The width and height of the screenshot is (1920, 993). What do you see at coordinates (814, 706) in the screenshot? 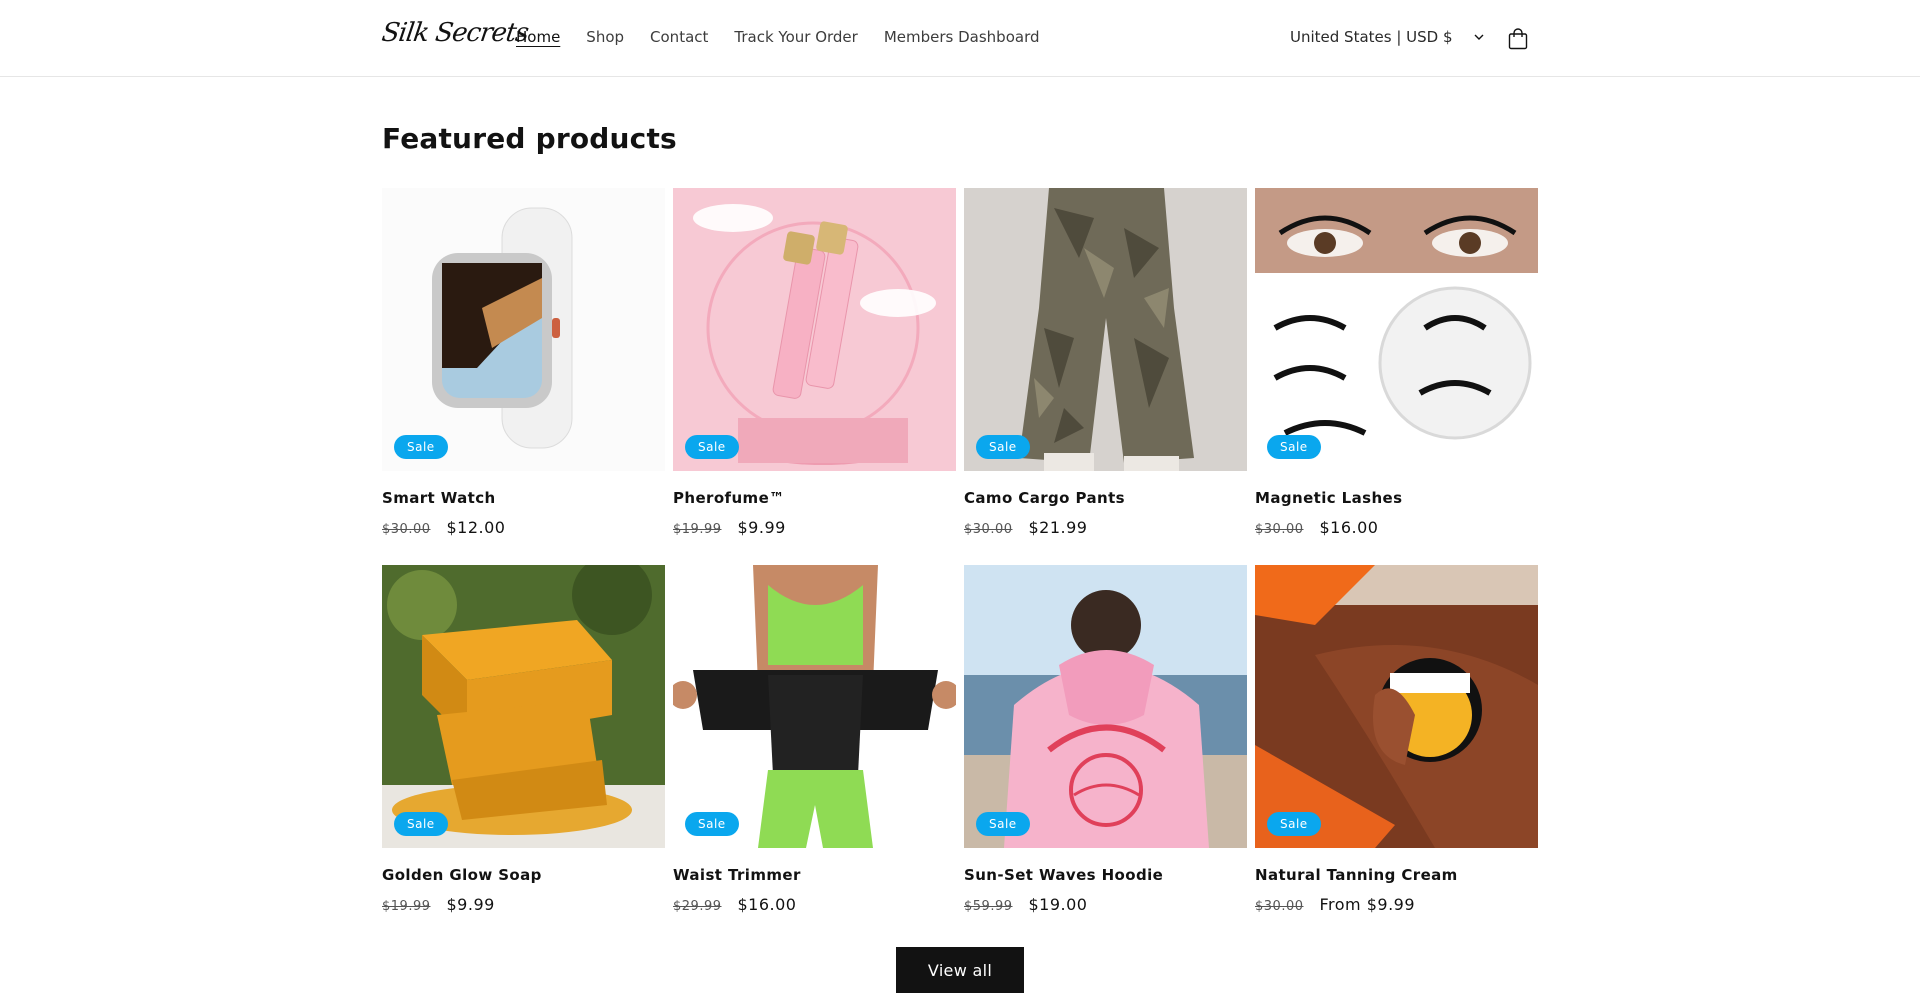
I see `waist-trimmer-image: Sale` at bounding box center [814, 706].